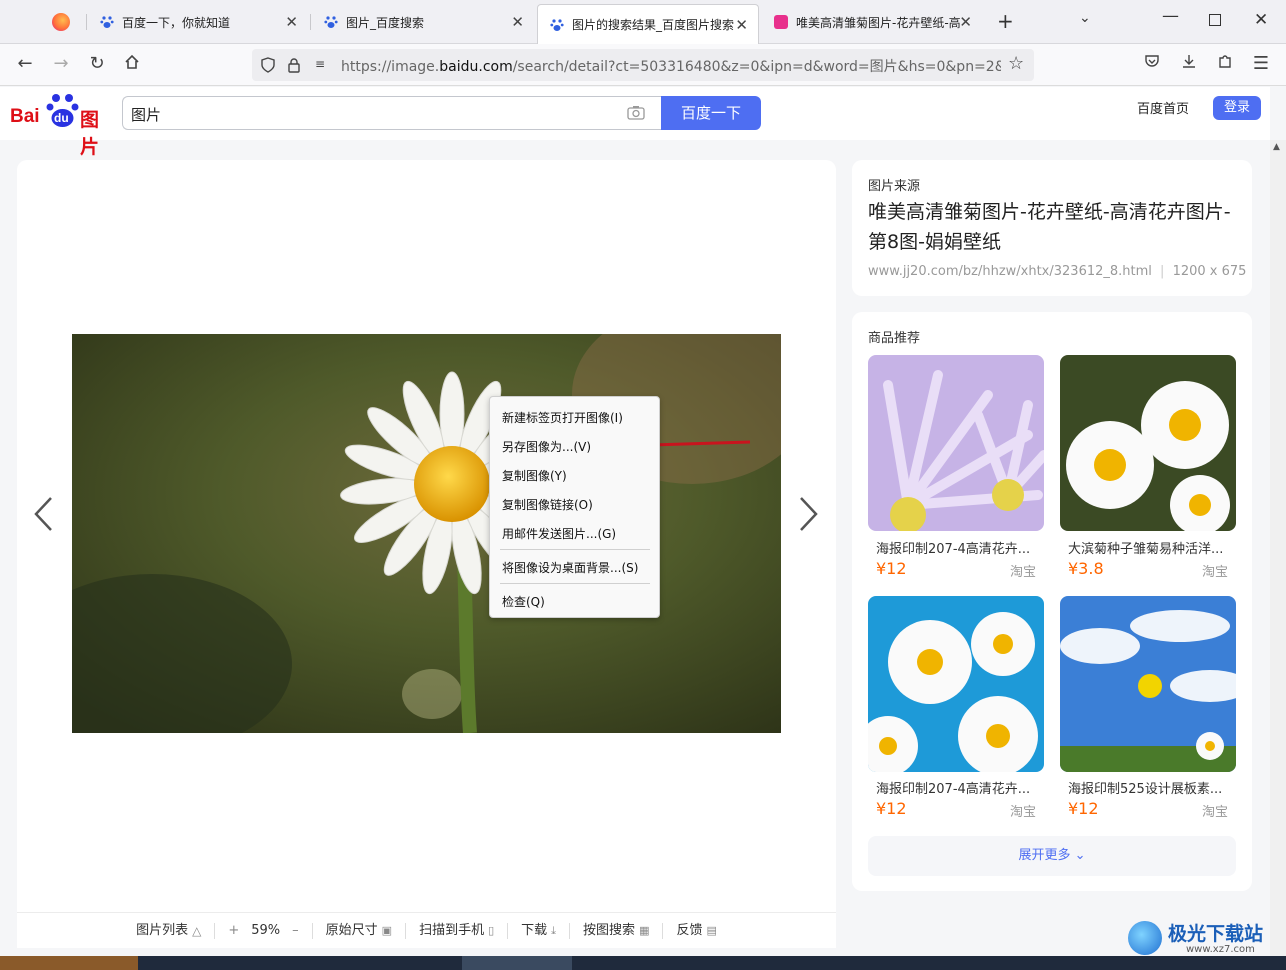  What do you see at coordinates (197, 930) in the screenshot?
I see `chevron-up-circle-icon: △` at bounding box center [197, 930].